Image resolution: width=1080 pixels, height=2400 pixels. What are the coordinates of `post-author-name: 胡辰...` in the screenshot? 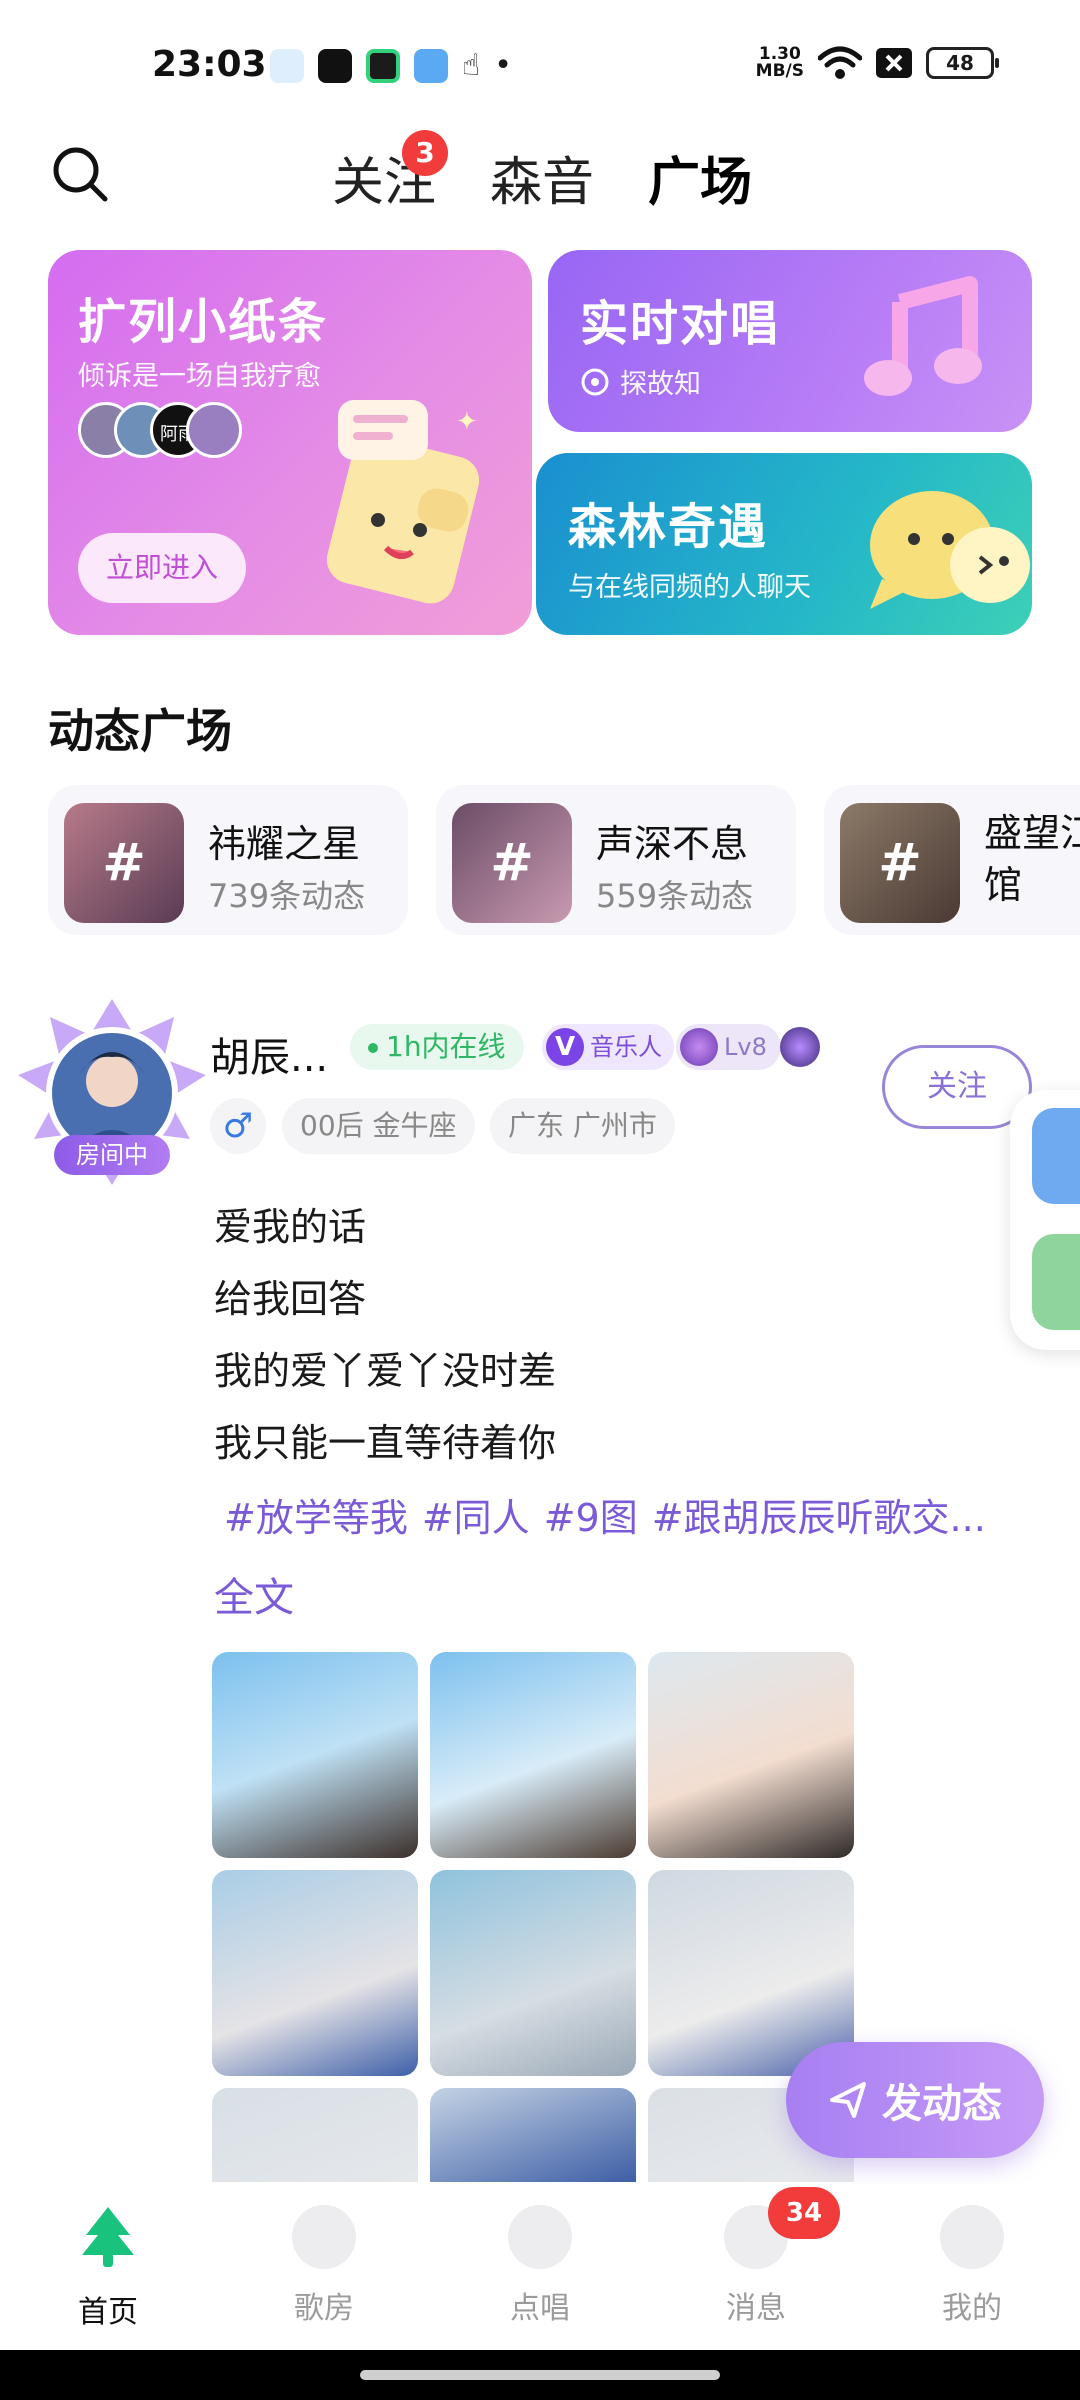 It's located at (269, 1054).